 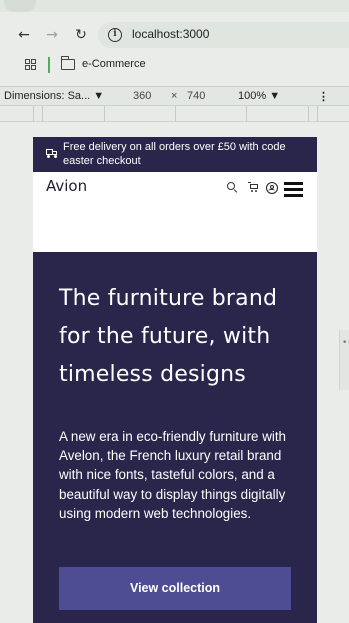 I want to click on hamburger-menu-icon, so click(x=293, y=189).